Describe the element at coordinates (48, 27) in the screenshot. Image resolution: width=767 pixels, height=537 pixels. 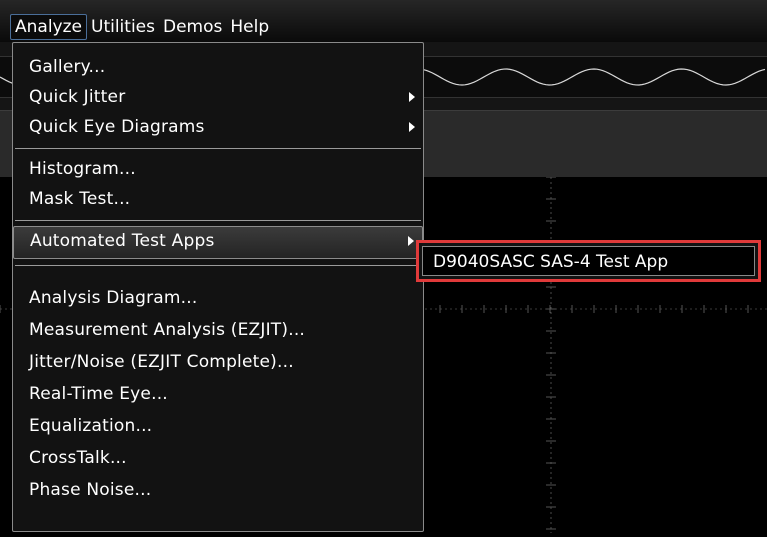
I see `menu-analyze: Analyze` at that location.